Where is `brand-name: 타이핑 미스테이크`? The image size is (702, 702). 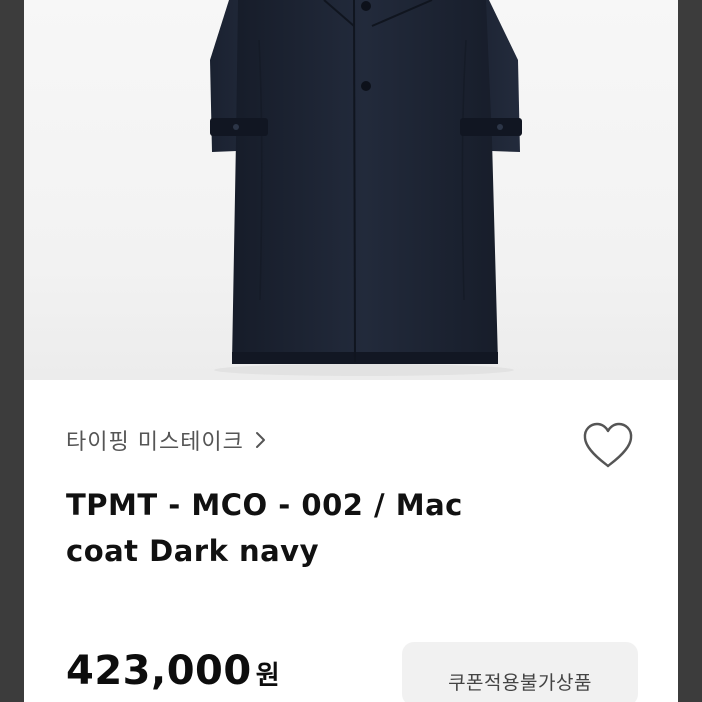
brand-name: 타이핑 미스테이크 is located at coordinates (155, 442).